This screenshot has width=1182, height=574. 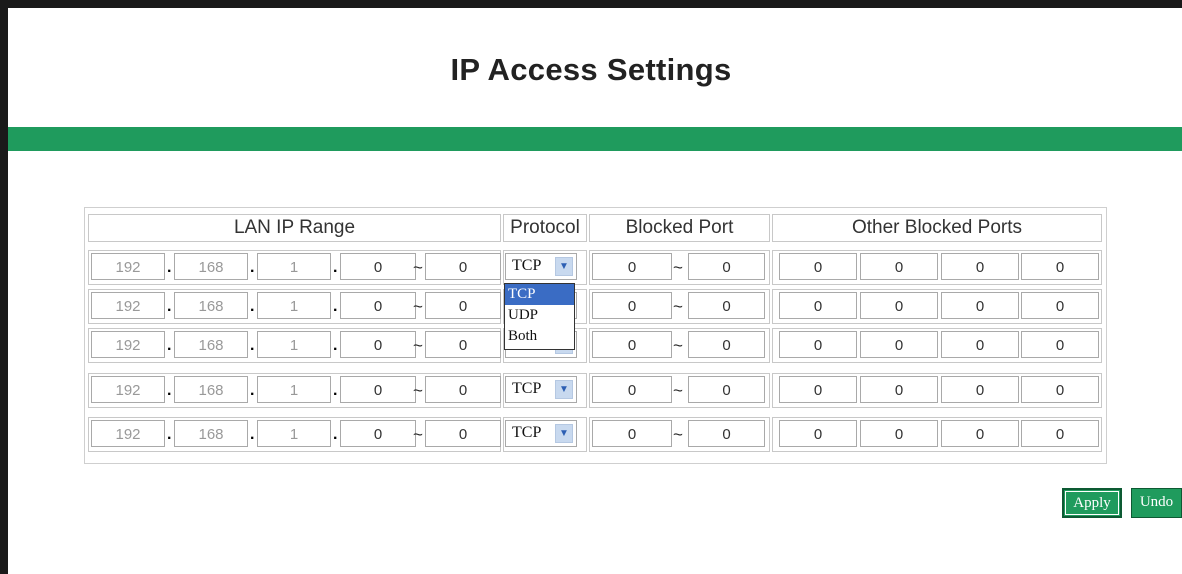 I want to click on protocol-dropdown-list: TCP UDP Both, so click(x=539, y=316).